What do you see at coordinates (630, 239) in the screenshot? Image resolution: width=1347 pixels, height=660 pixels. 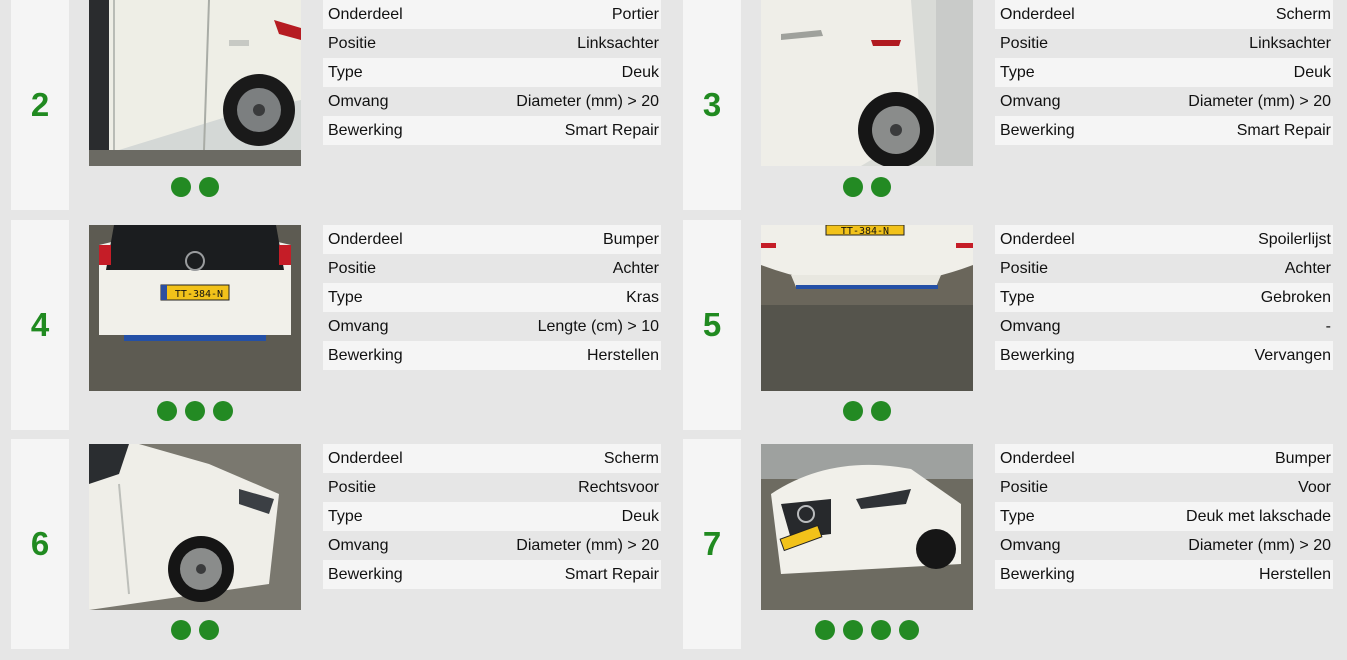 I see `detail-value: Bumper` at bounding box center [630, 239].